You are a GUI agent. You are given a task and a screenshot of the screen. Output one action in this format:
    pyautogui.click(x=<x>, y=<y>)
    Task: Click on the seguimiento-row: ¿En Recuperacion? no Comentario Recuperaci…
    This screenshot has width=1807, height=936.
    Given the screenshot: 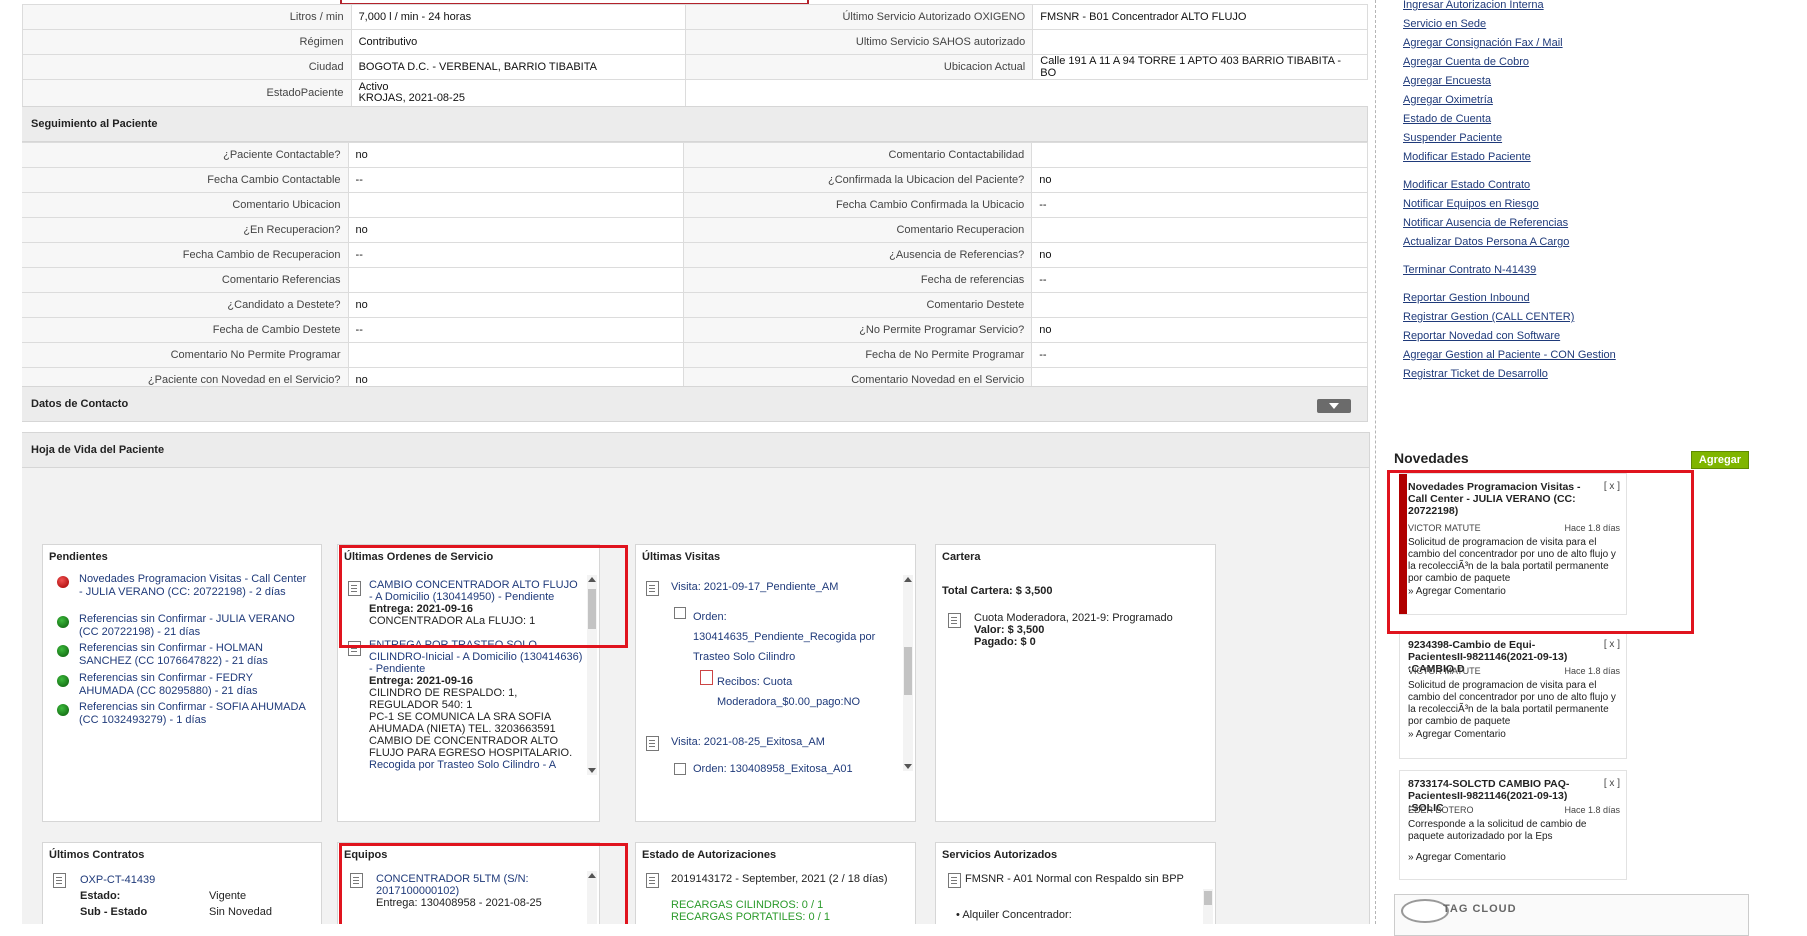 What is the action you would take?
    pyautogui.click(x=695, y=230)
    